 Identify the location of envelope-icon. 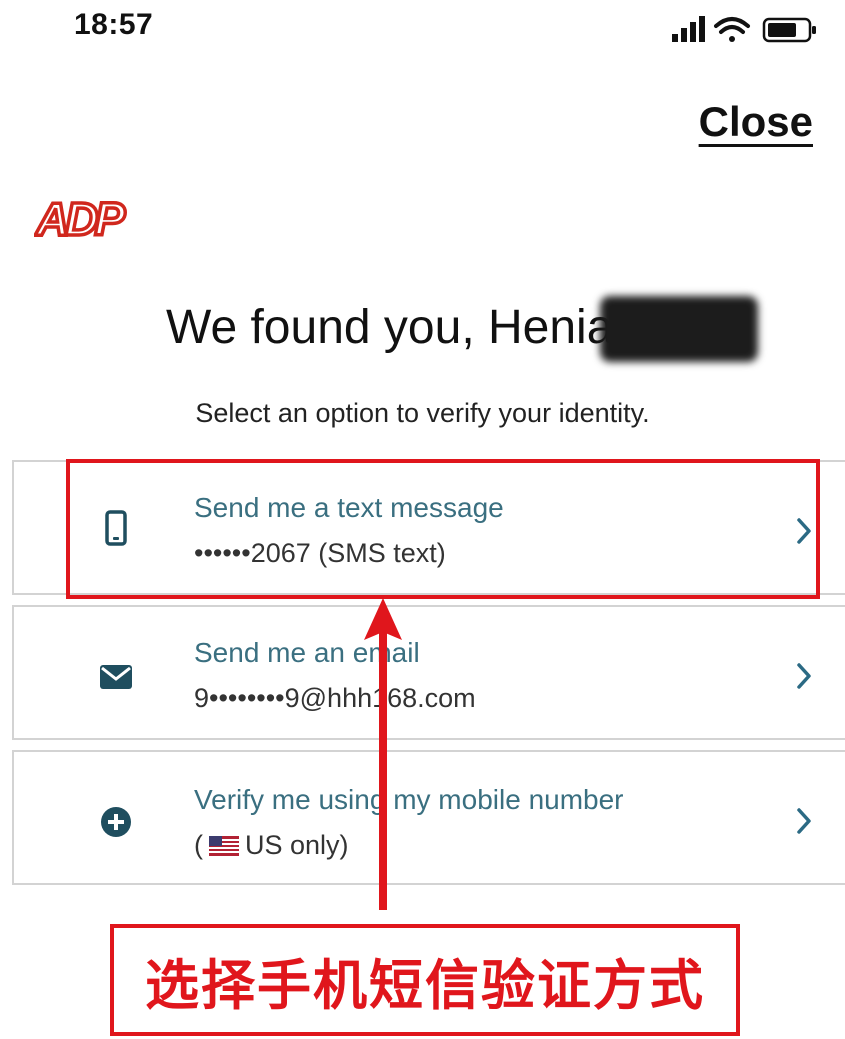
(116, 677).